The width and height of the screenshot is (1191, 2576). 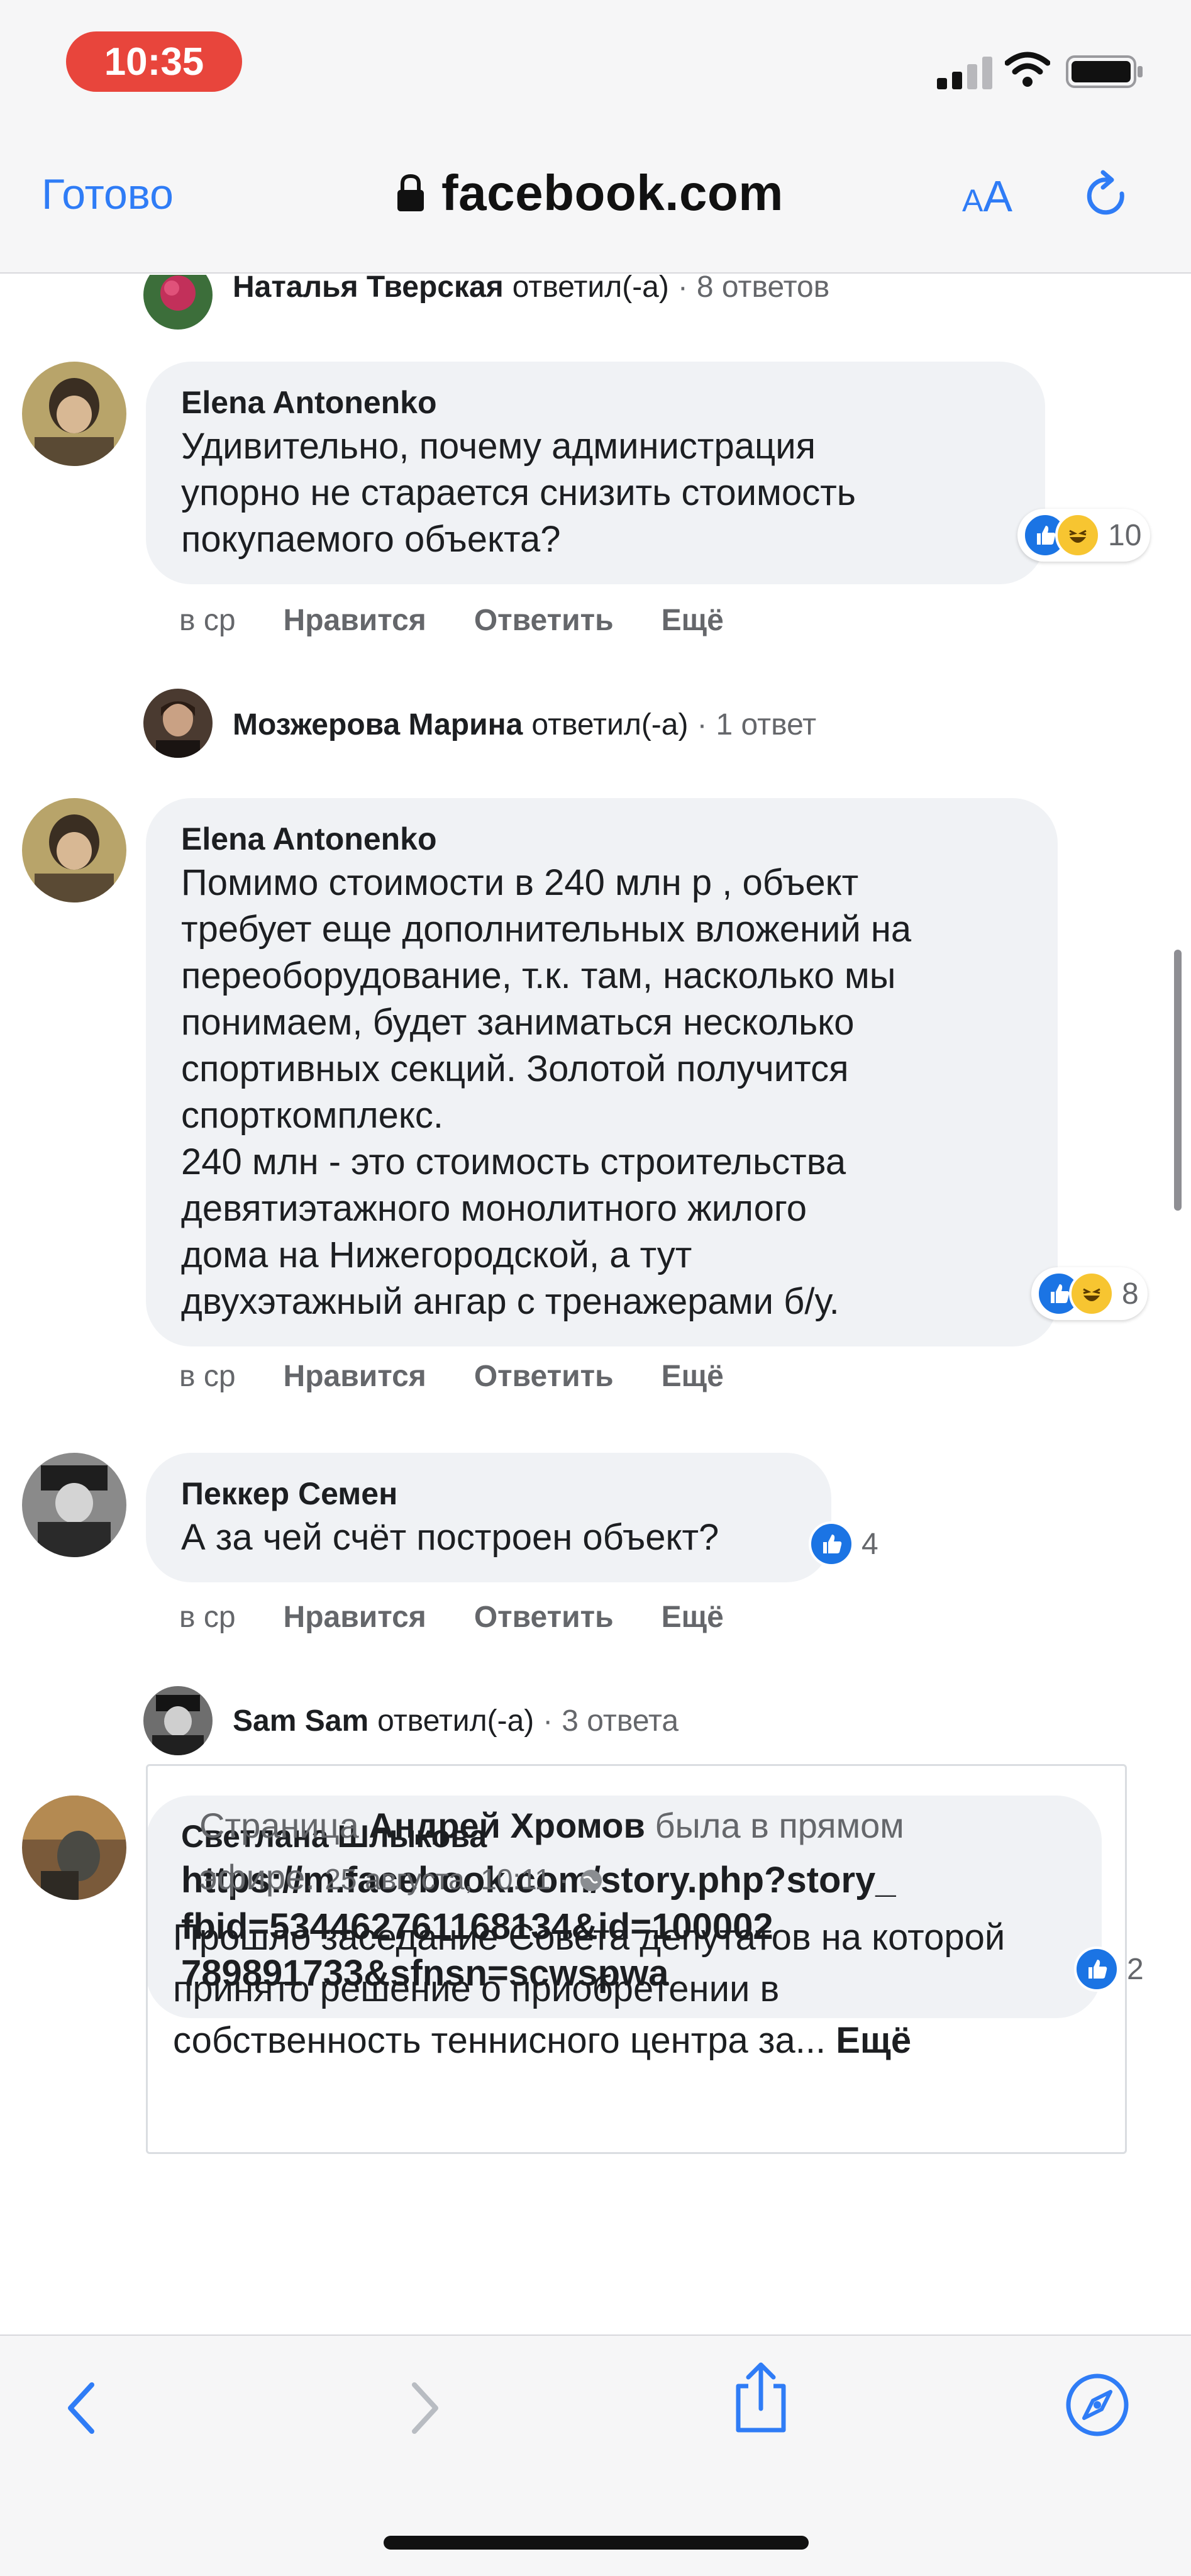 I want to click on cellular-signal-icon, so click(x=964, y=73).